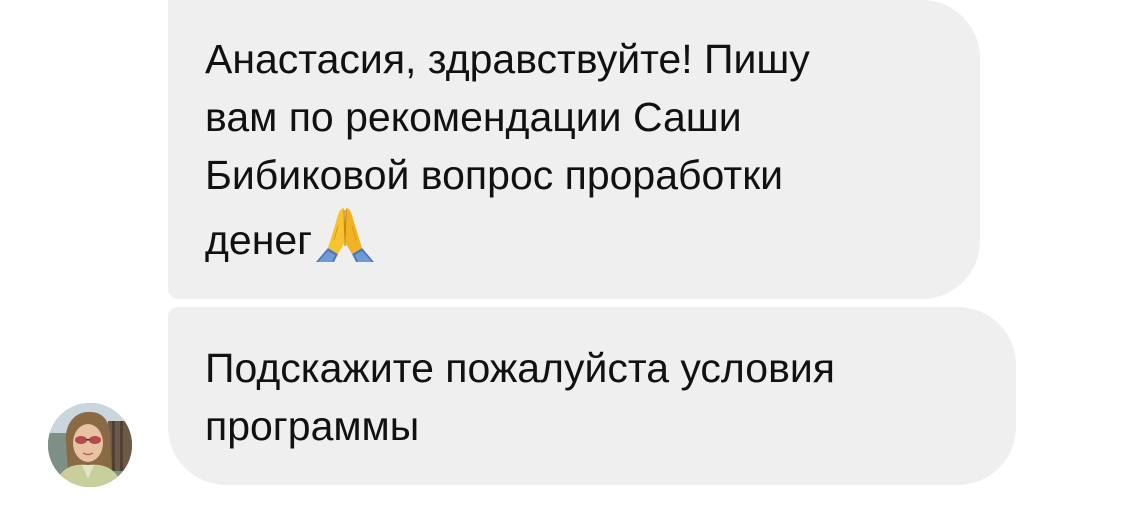 The image size is (1127, 521). I want to click on message-text-line: Анастасия, здравствуйте! Пишу, so click(507, 59).